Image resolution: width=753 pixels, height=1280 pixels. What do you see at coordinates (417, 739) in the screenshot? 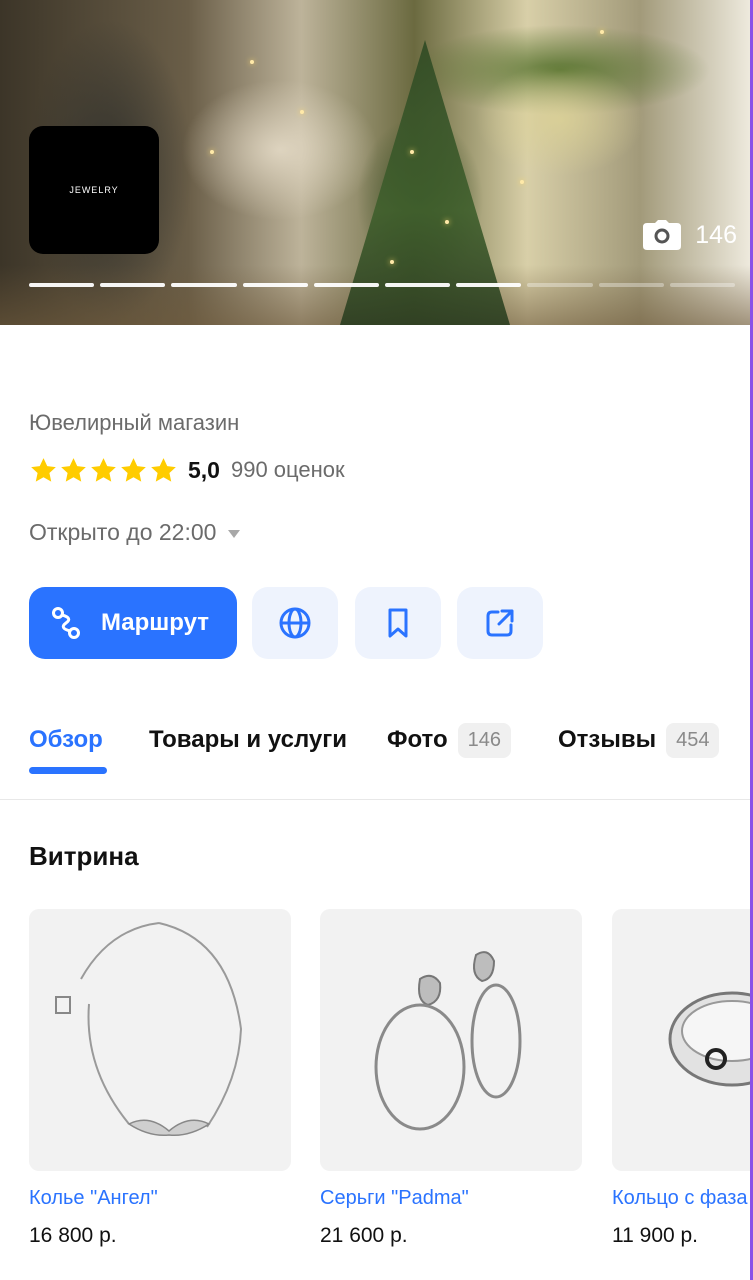
I see `tab-label: Фото` at bounding box center [417, 739].